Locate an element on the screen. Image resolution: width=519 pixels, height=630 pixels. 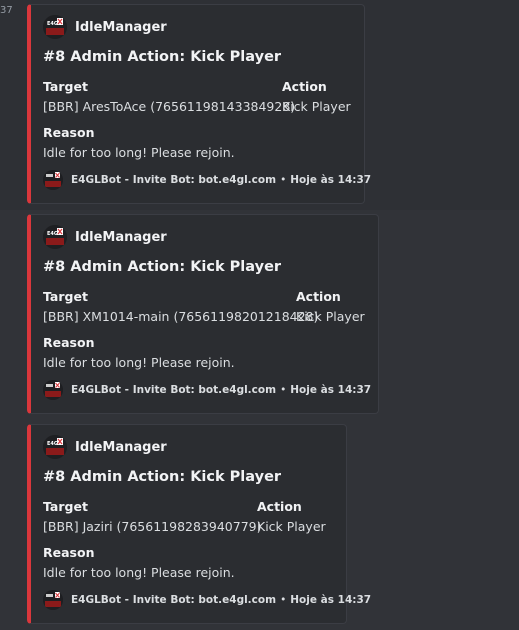
message-timestamp: 37 is located at coordinates (6, 10).